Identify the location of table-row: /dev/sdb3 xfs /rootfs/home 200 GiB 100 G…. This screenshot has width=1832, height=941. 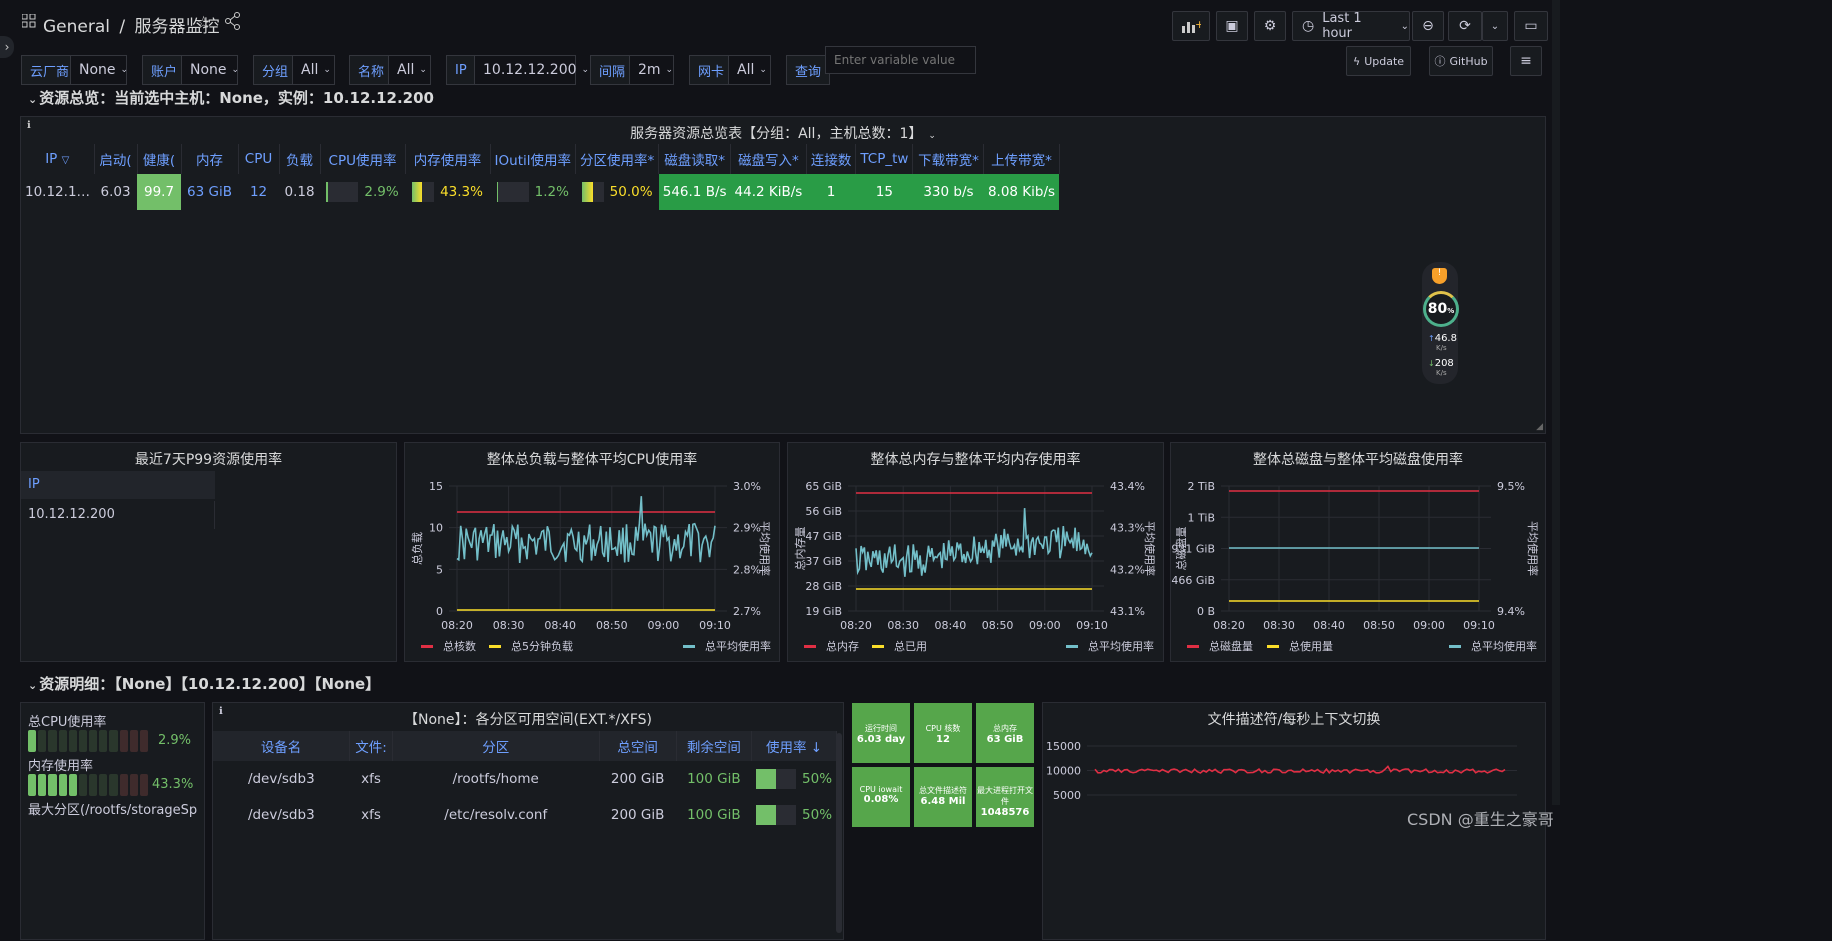
(525, 779).